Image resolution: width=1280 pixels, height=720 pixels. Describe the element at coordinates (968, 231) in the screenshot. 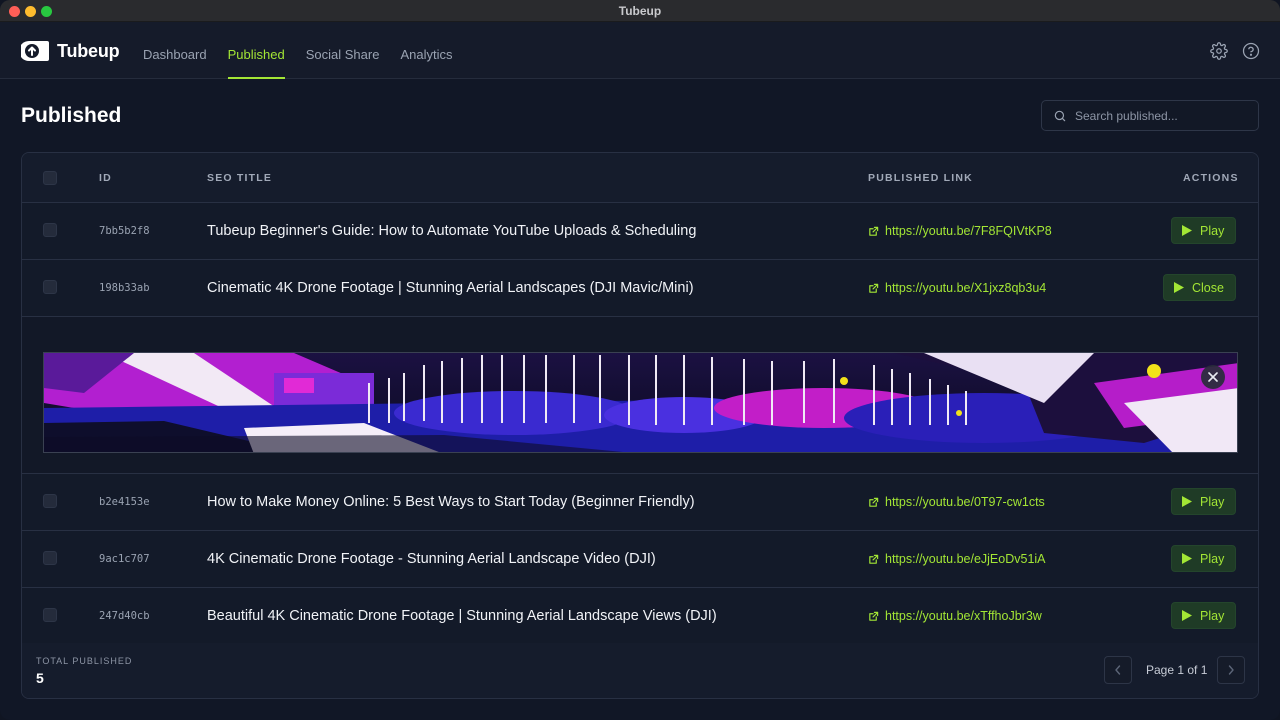

I see `published-link-text: https://youtu.be/7F8FQIVtKP8` at that location.